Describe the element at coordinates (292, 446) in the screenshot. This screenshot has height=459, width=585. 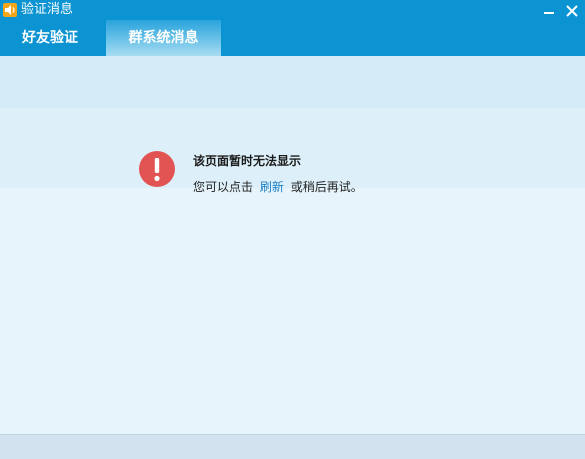
I see `footer-bar` at that location.